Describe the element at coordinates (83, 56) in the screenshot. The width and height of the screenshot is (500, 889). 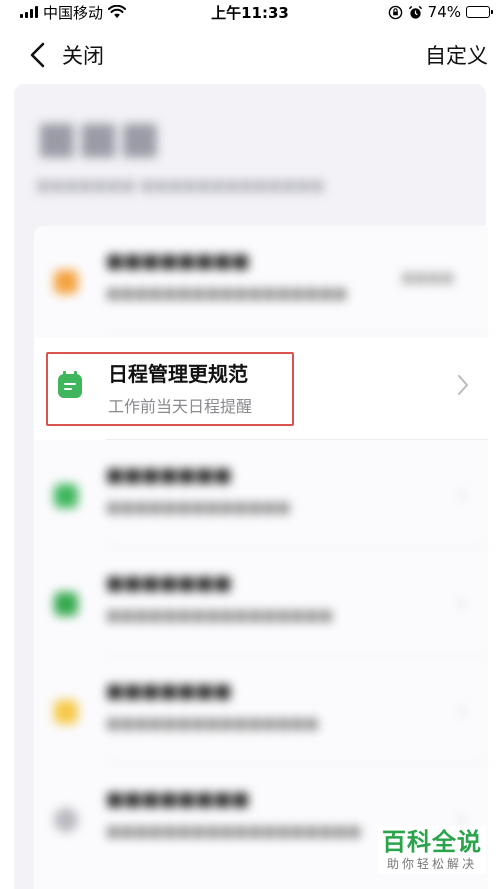
I see `close-label: 关闭` at that location.